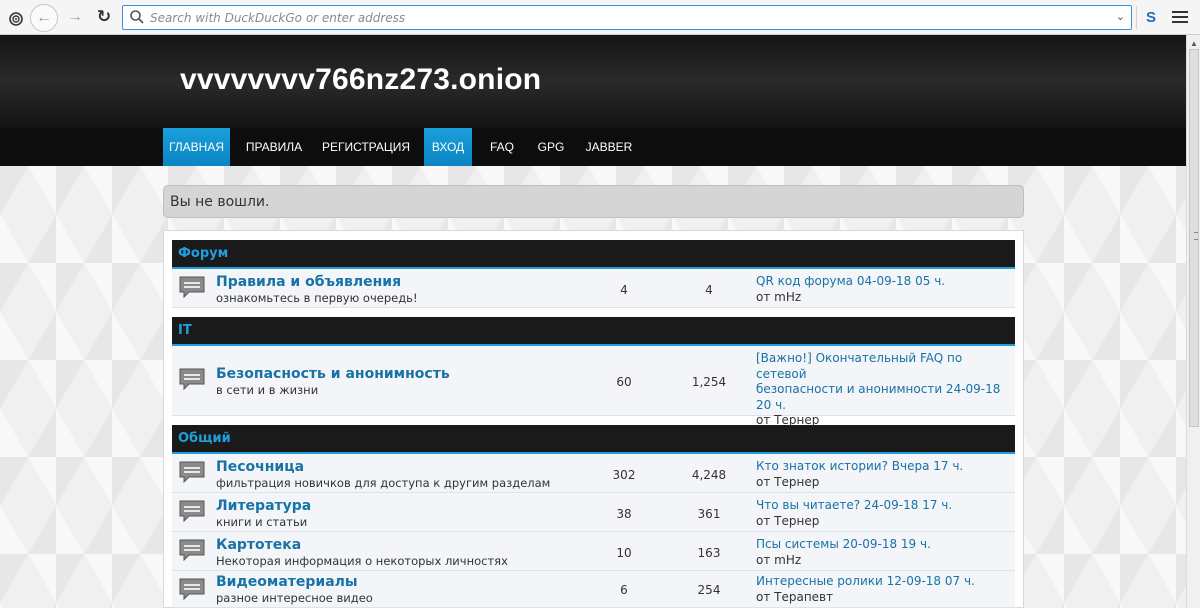 The width and height of the screenshot is (1200, 608). Describe the element at coordinates (709, 382) in the screenshot. I see `post-count: 1,254` at that location.